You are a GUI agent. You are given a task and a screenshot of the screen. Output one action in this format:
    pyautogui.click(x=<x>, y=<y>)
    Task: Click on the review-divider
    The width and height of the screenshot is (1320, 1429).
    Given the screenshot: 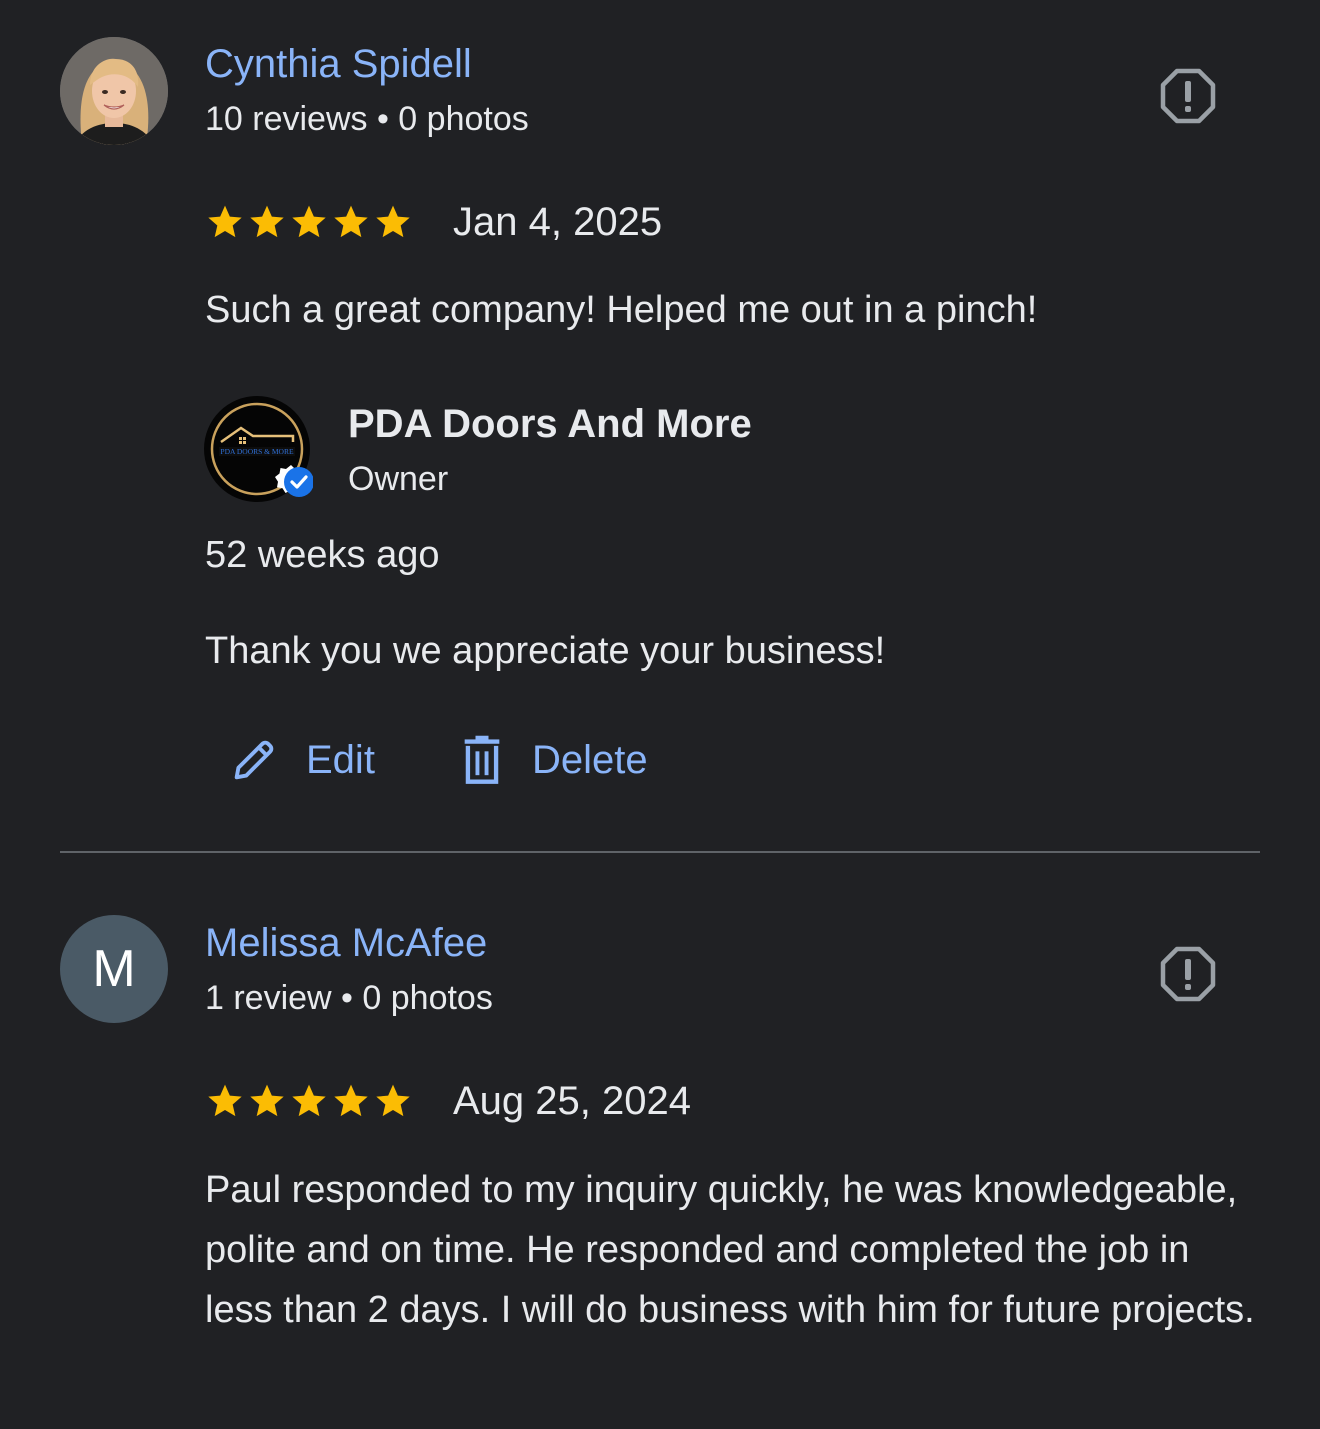 What is the action you would take?
    pyautogui.click(x=660, y=852)
    